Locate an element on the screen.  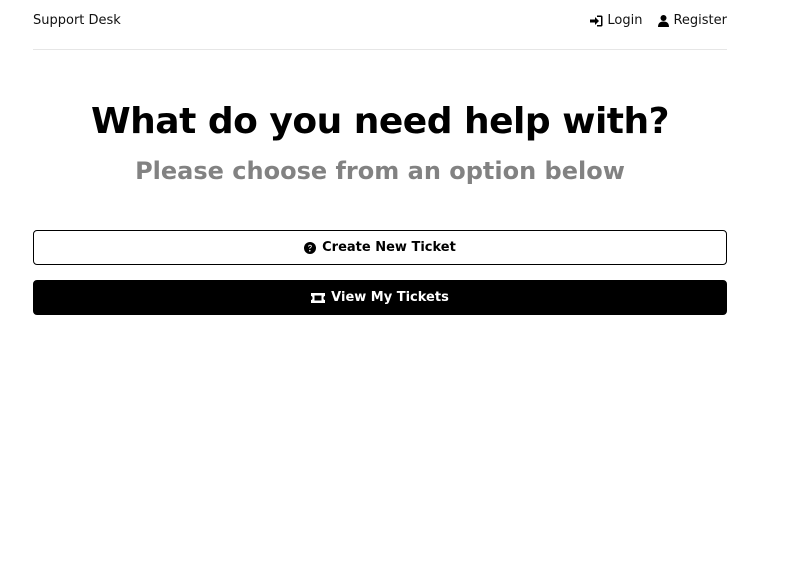
user-icon is located at coordinates (664, 20).